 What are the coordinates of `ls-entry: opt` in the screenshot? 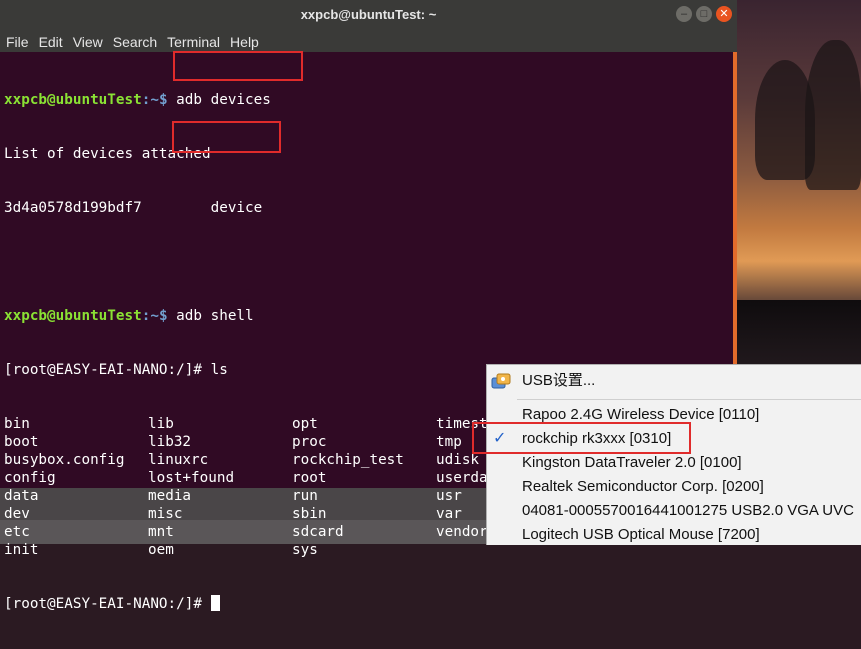 It's located at (305, 424).